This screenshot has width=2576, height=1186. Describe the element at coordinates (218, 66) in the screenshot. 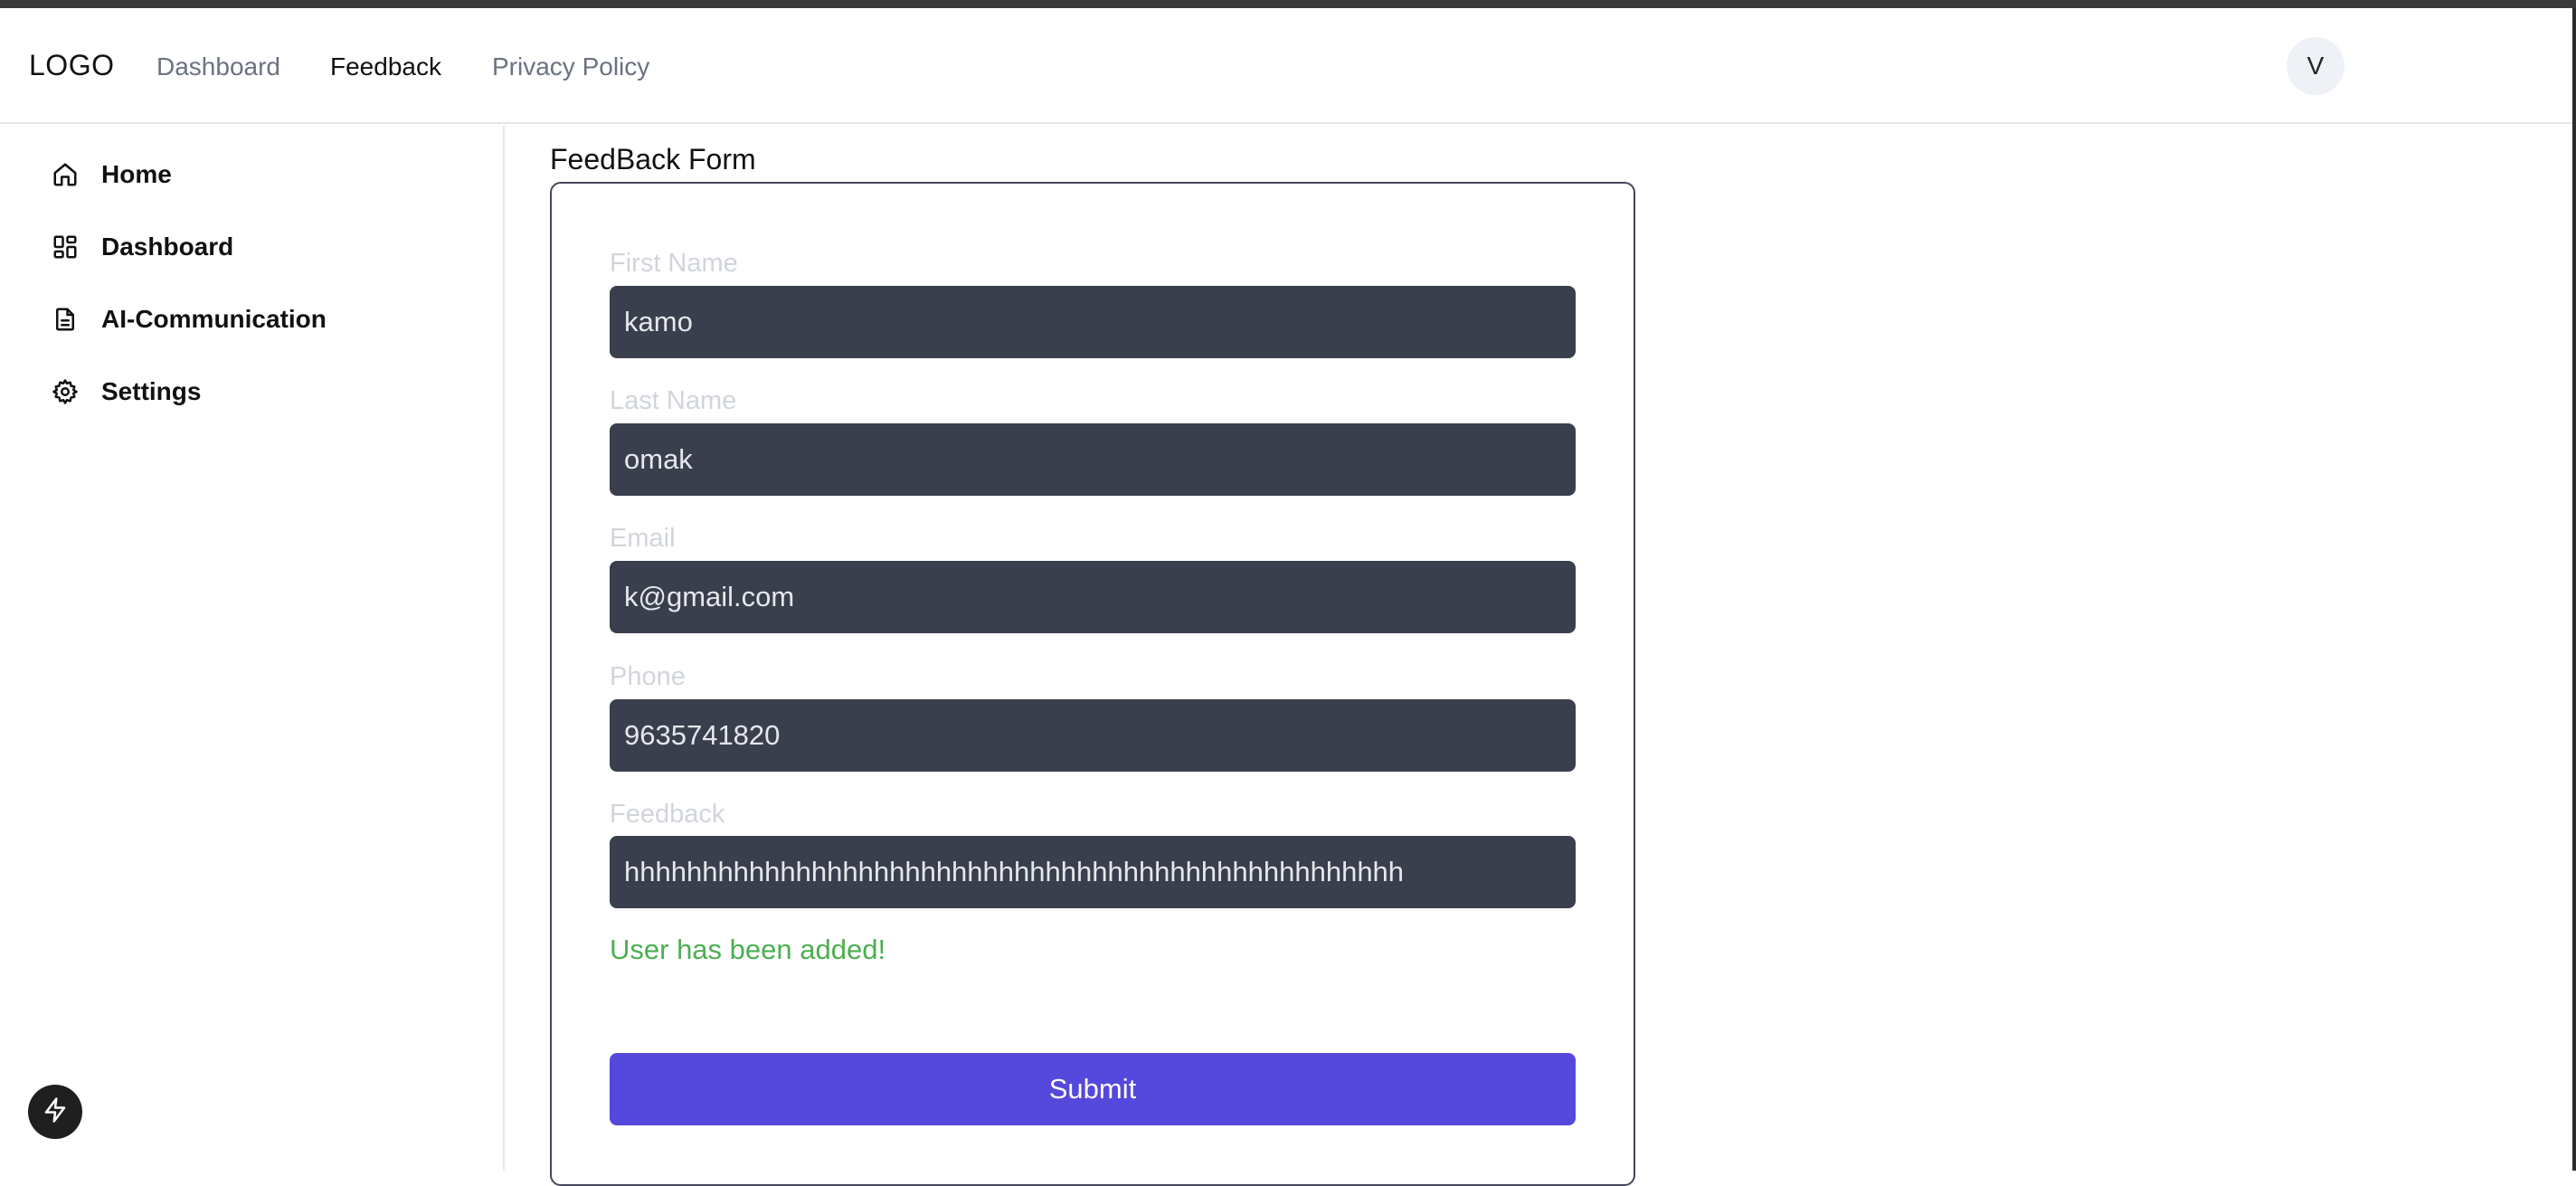

I see `nav-link-dashboard: Dashboard` at that location.